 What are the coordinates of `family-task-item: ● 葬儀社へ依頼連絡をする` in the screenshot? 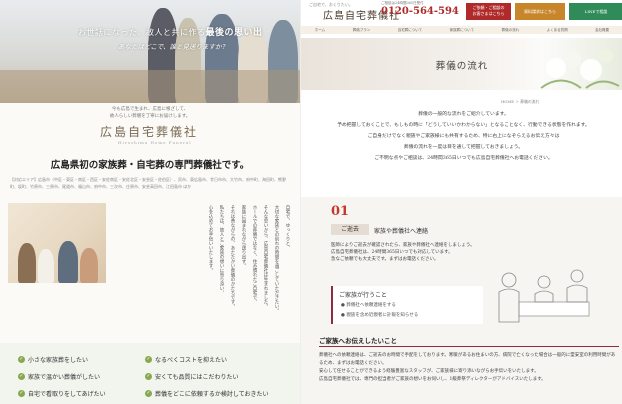 It's located at (368, 305).